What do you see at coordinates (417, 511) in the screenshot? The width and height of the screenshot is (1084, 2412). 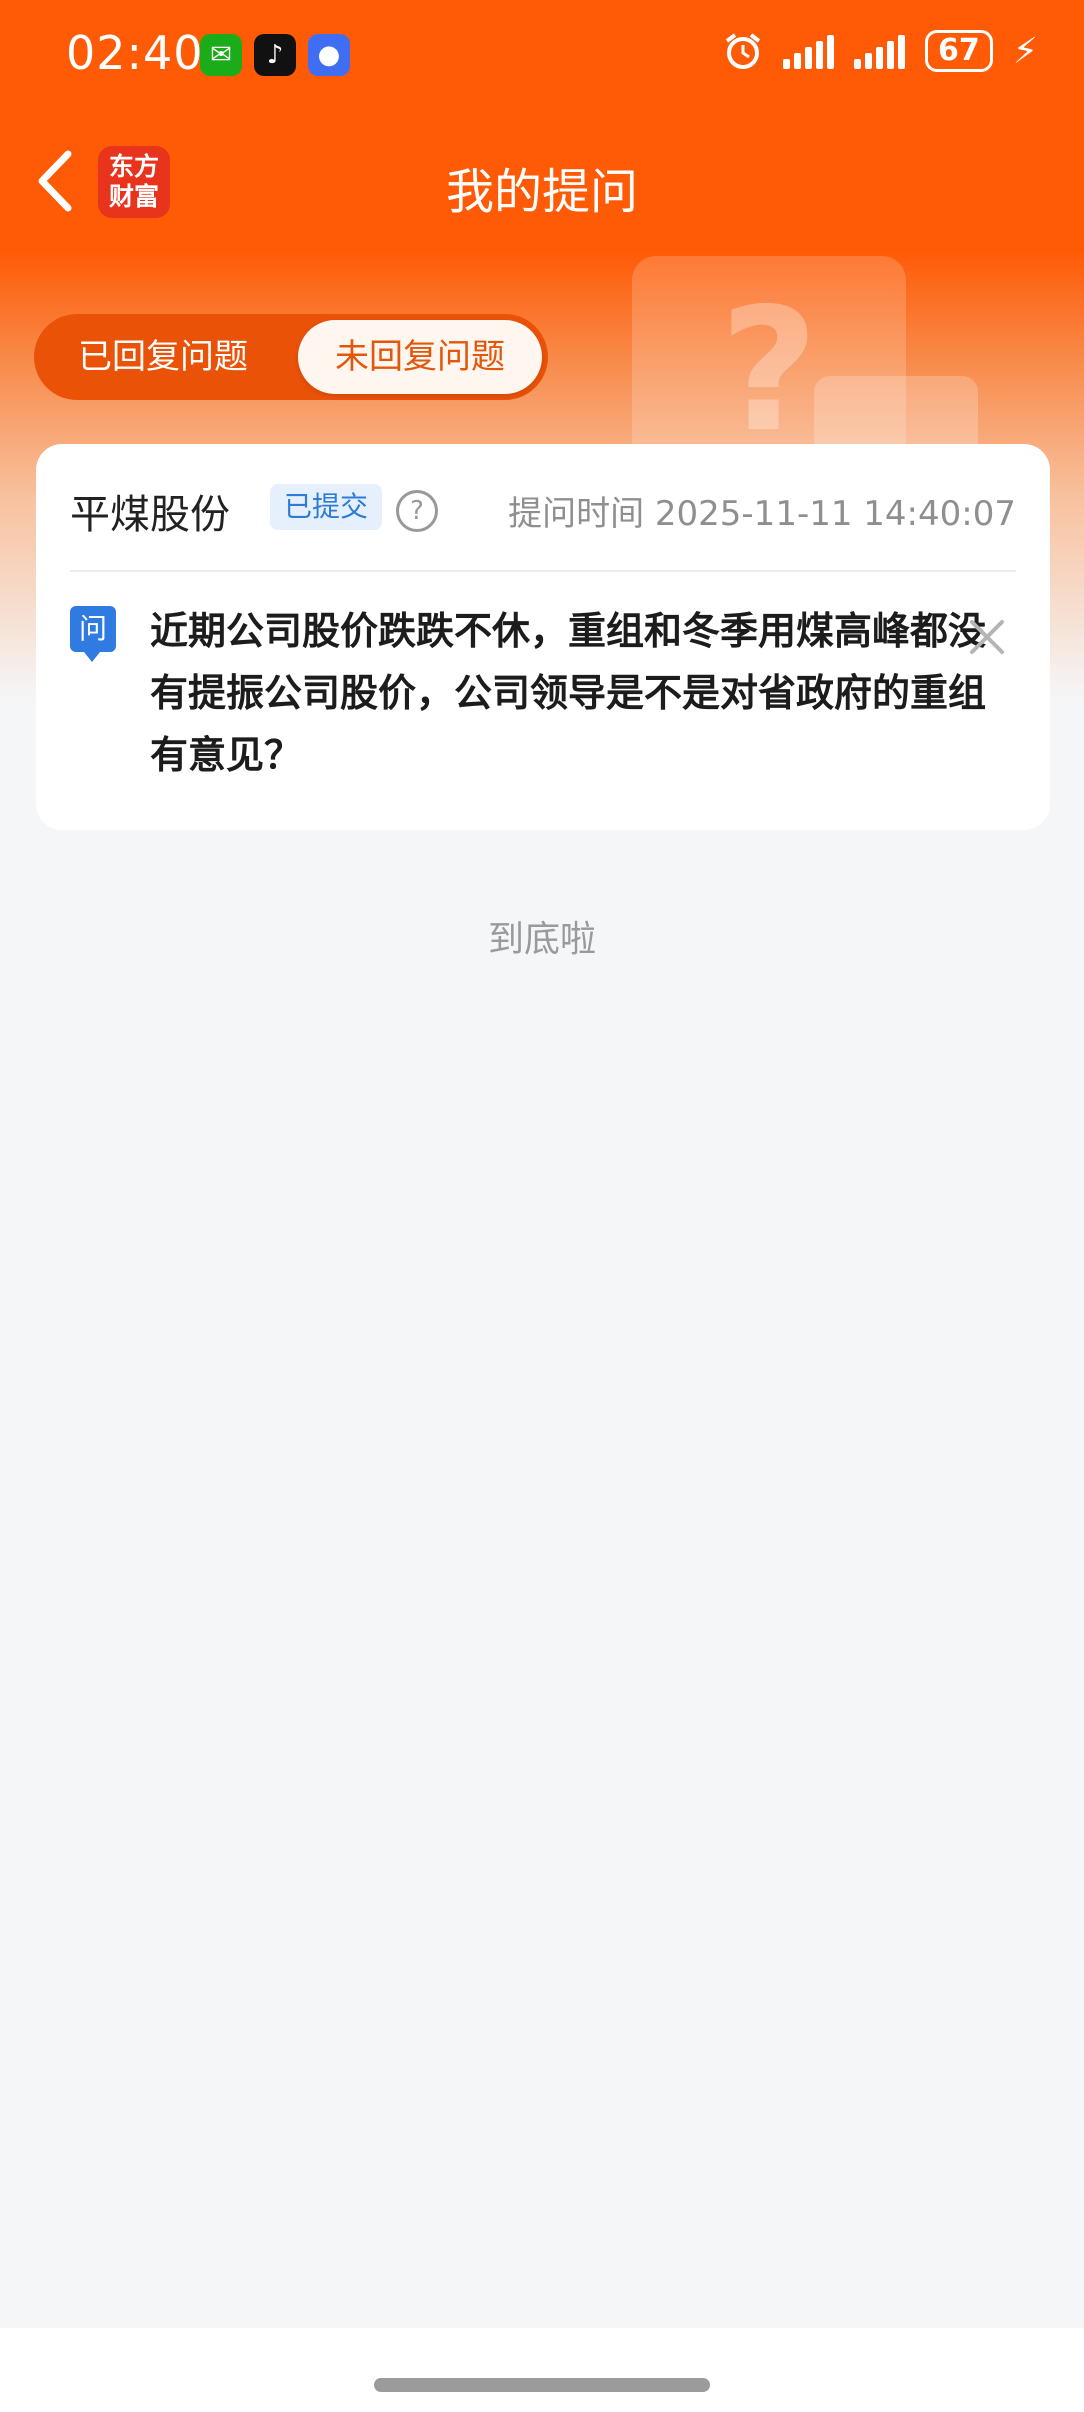 I see `help-icon: ?` at bounding box center [417, 511].